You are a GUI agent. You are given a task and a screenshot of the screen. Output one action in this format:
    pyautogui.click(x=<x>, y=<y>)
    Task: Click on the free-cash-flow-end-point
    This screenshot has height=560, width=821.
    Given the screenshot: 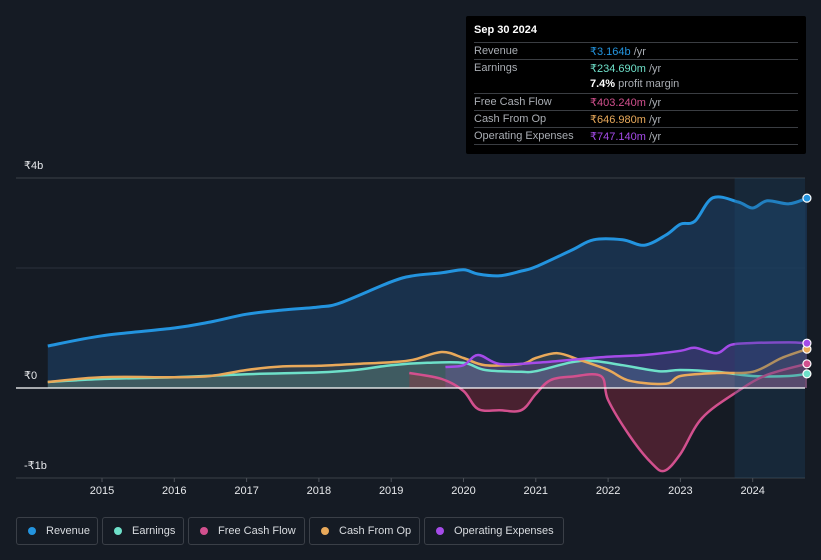 What is the action you would take?
    pyautogui.click(x=807, y=364)
    